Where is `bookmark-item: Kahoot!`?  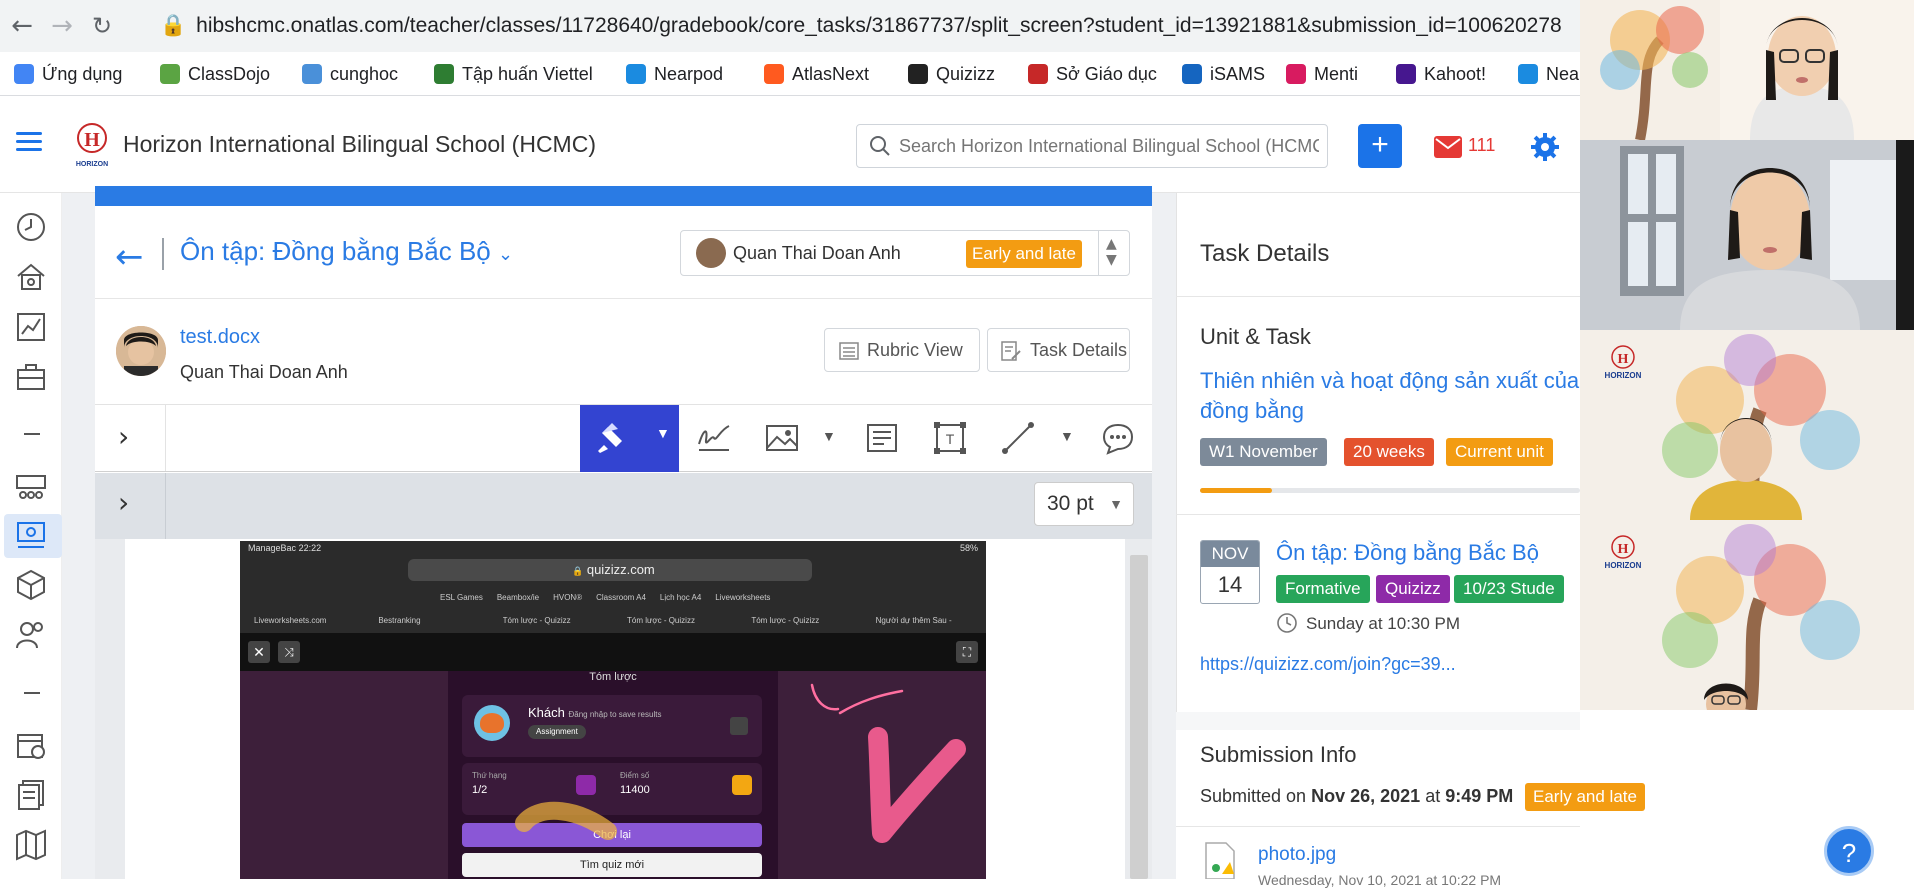 bookmark-item: Kahoot! is located at coordinates (1441, 74).